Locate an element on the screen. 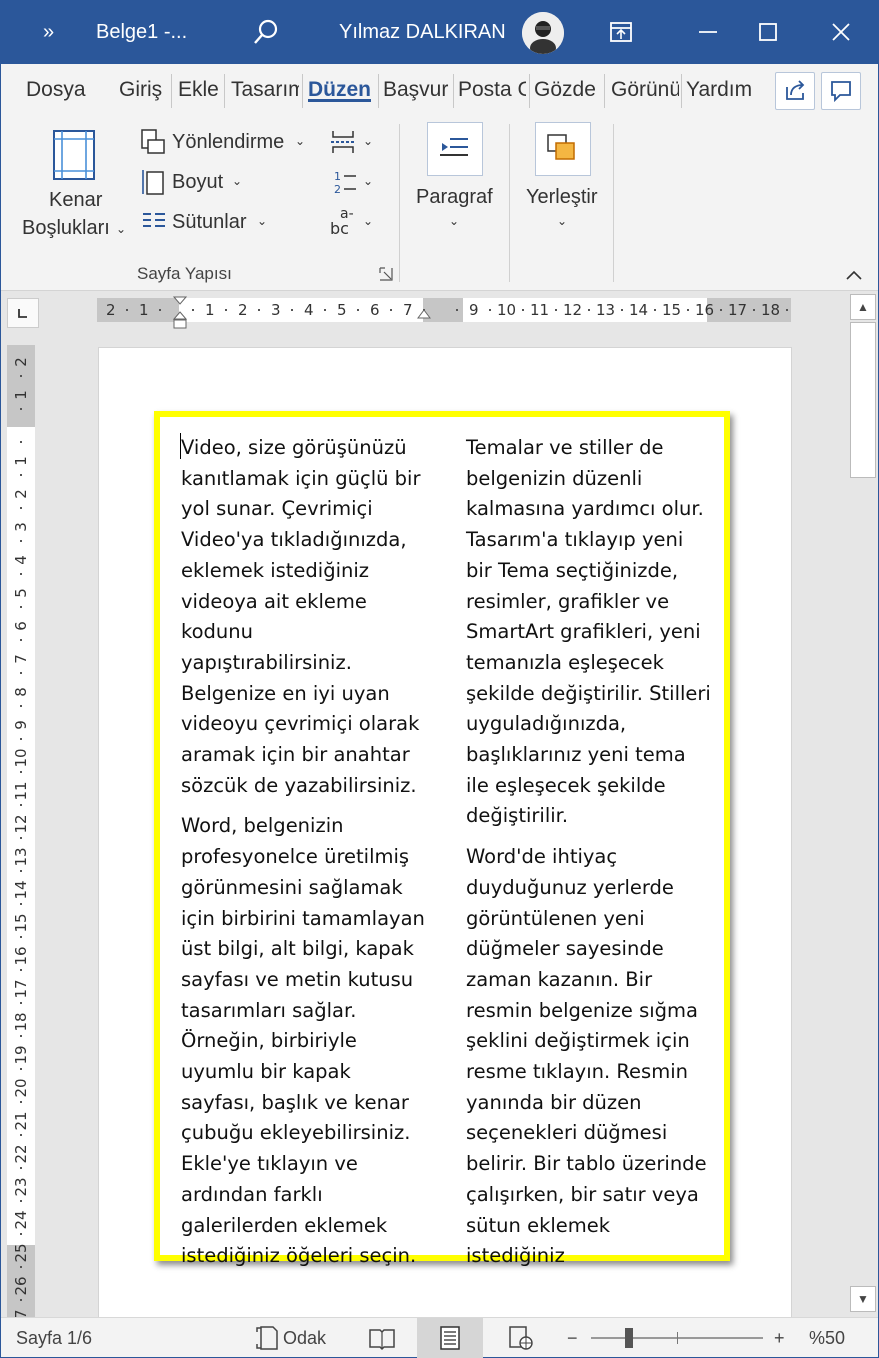 The image size is (879, 1358). group-divider is located at coordinates (399, 203).